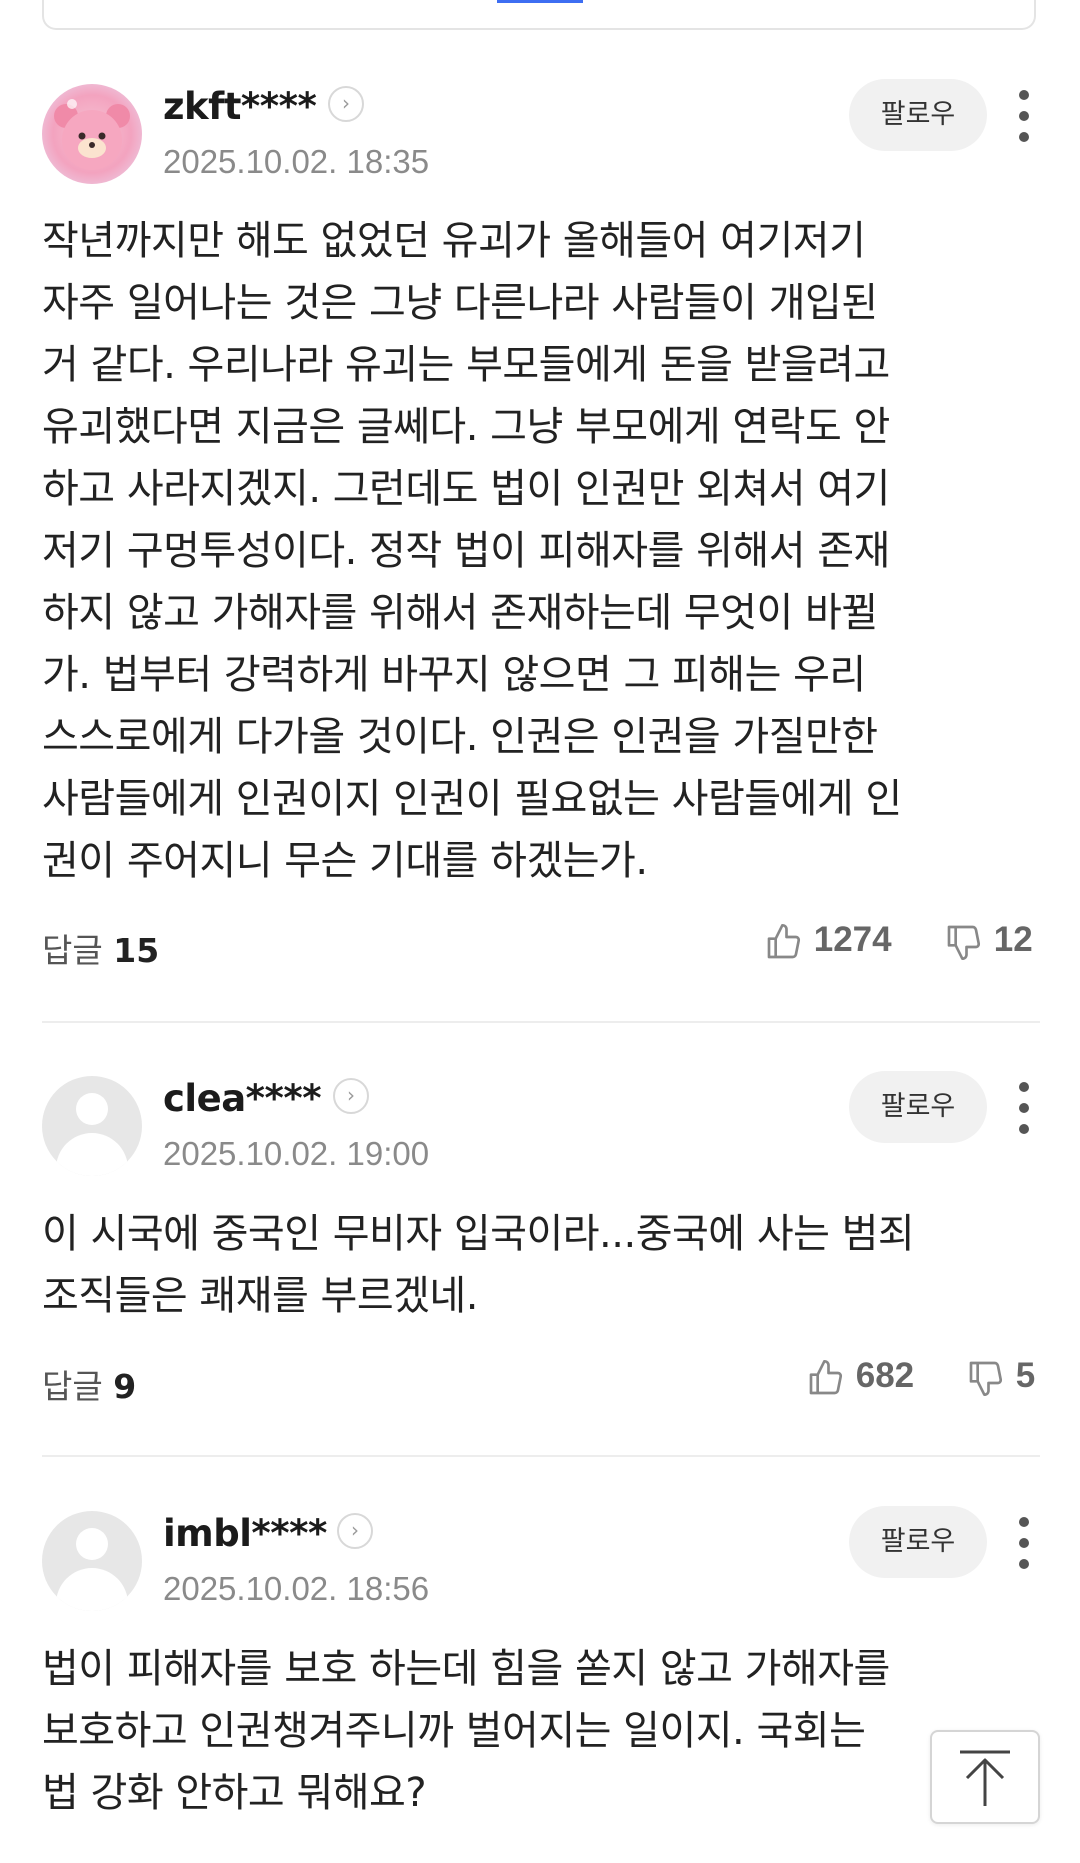 This screenshot has height=1863, width=1080. I want to click on tab-indicator, so click(540, 1).